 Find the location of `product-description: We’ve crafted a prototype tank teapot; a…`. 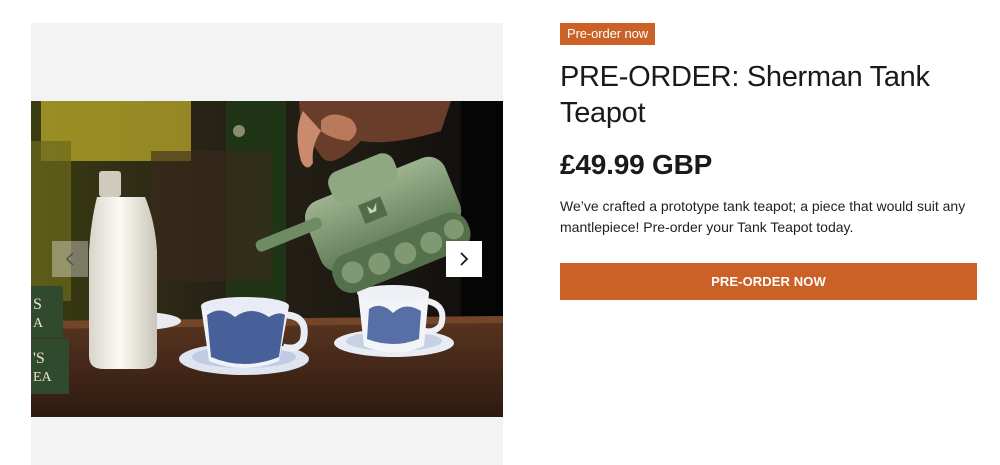

product-description: We’ve crafted a prototype tank teapot; a… is located at coordinates (763, 216).